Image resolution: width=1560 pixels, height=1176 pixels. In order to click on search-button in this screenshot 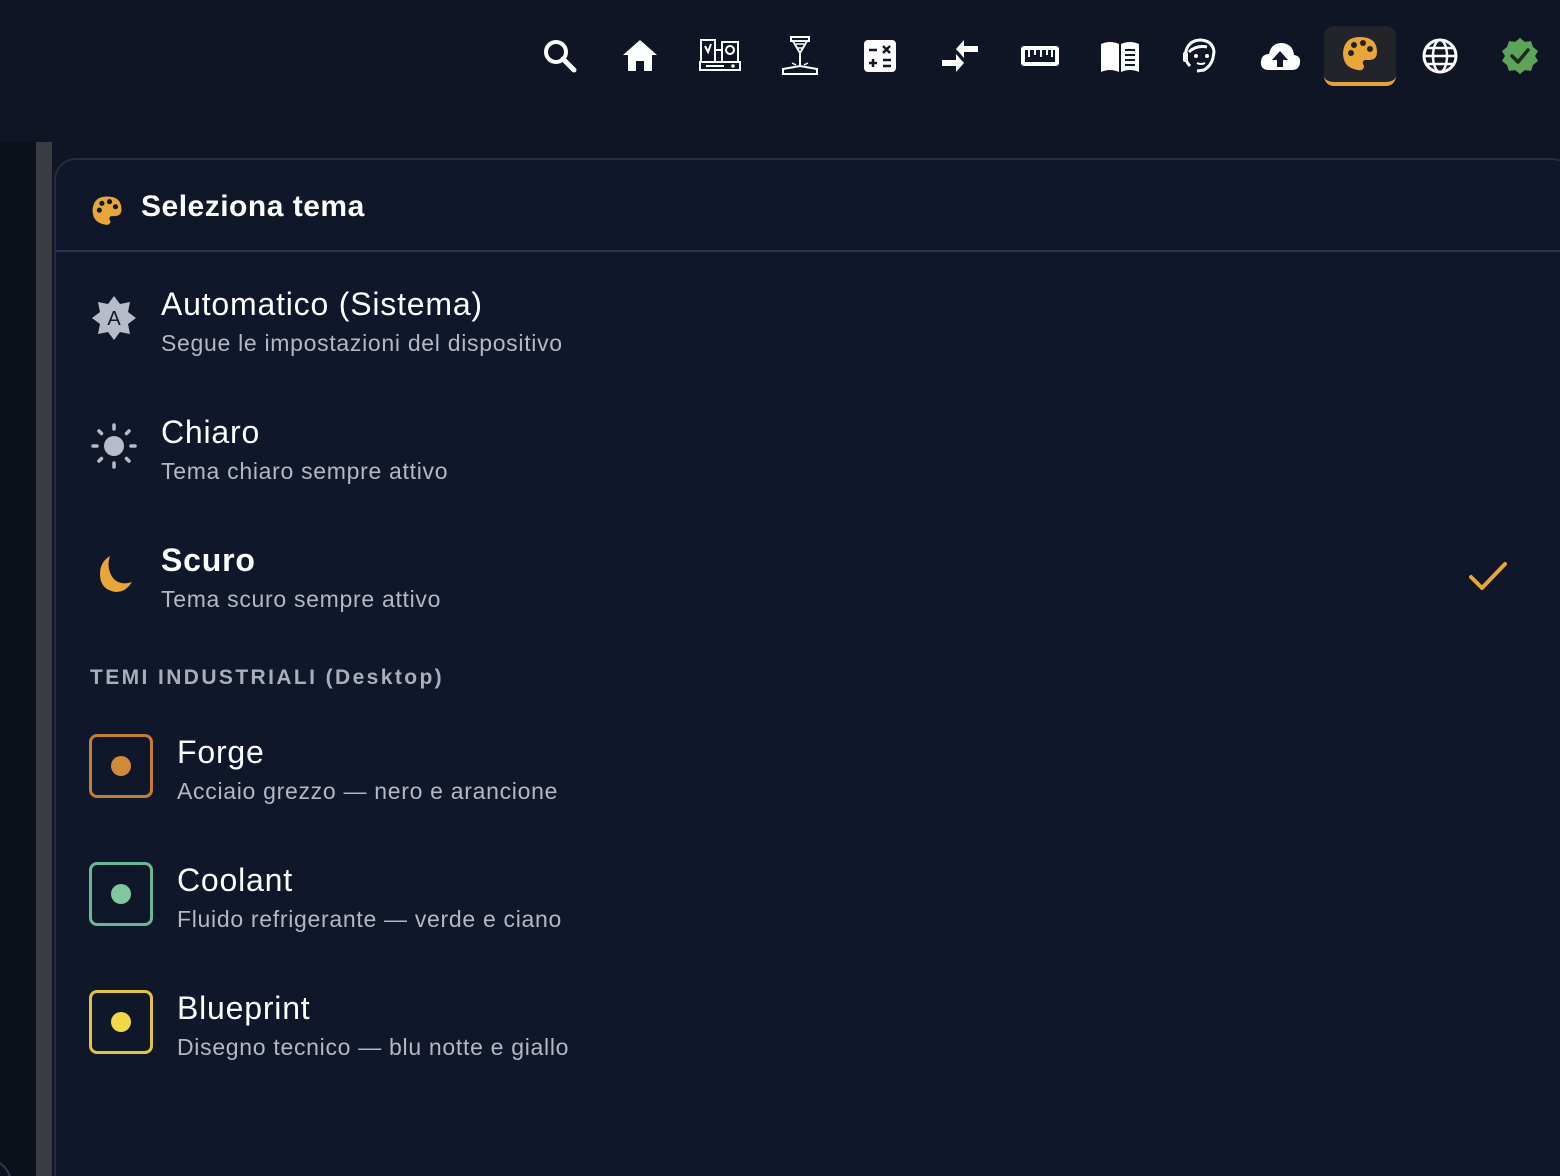, I will do `click(560, 56)`.